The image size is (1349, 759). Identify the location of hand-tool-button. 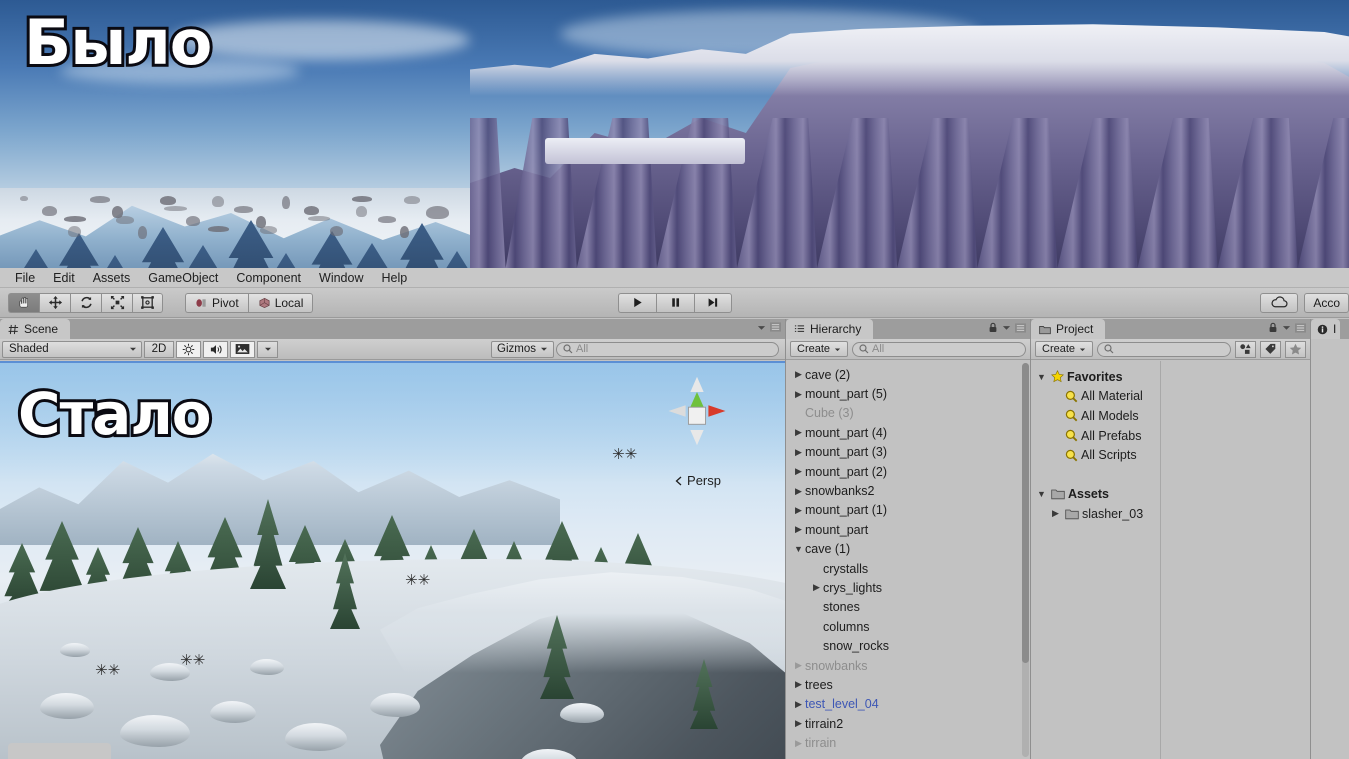
(23, 302).